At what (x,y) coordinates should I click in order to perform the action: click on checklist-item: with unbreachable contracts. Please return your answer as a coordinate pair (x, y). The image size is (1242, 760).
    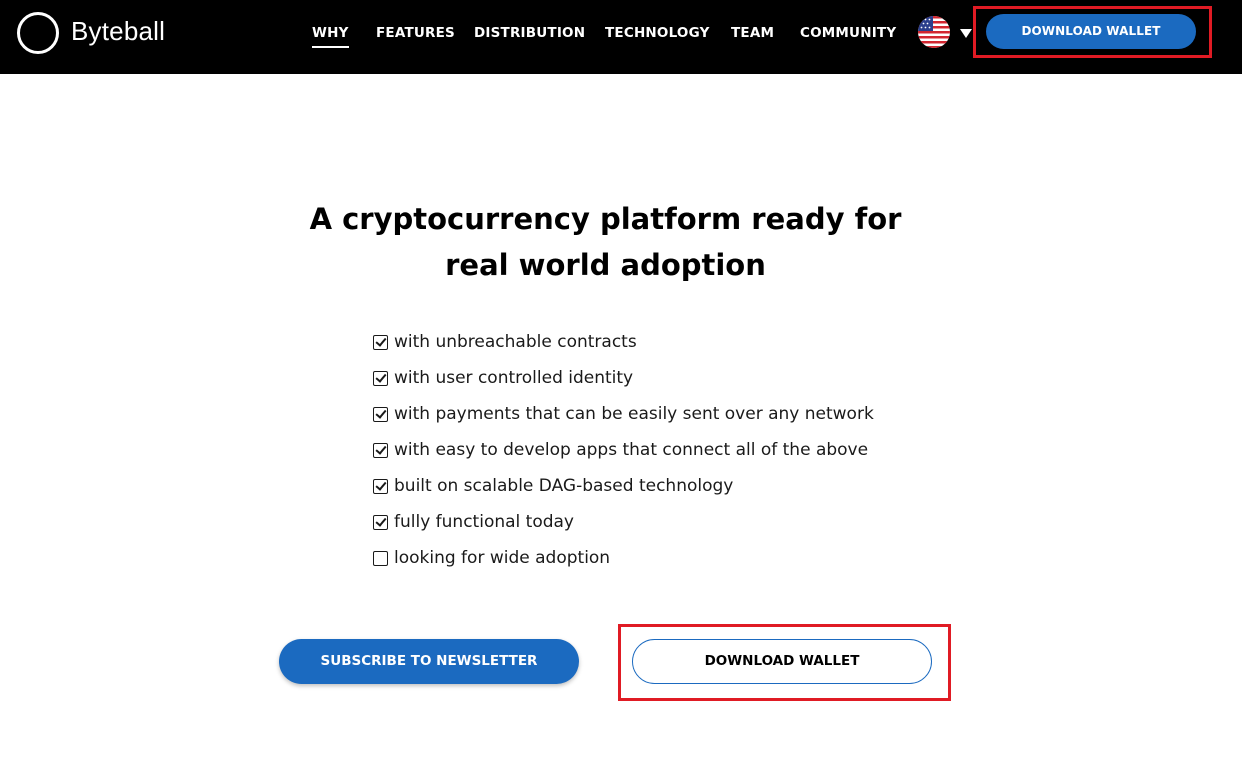
    Looking at the image, I should click on (623, 342).